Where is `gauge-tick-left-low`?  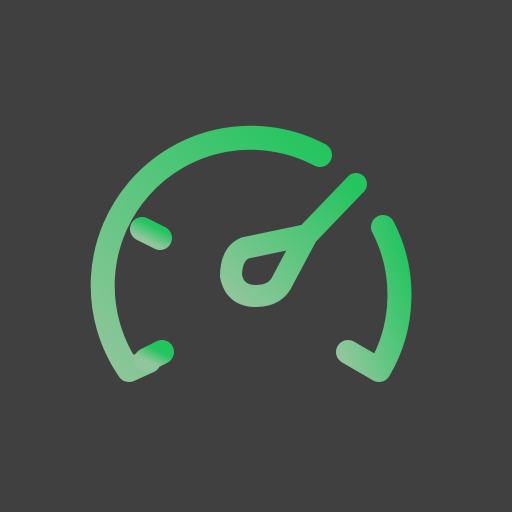 gauge-tick-left-low is located at coordinates (154, 356).